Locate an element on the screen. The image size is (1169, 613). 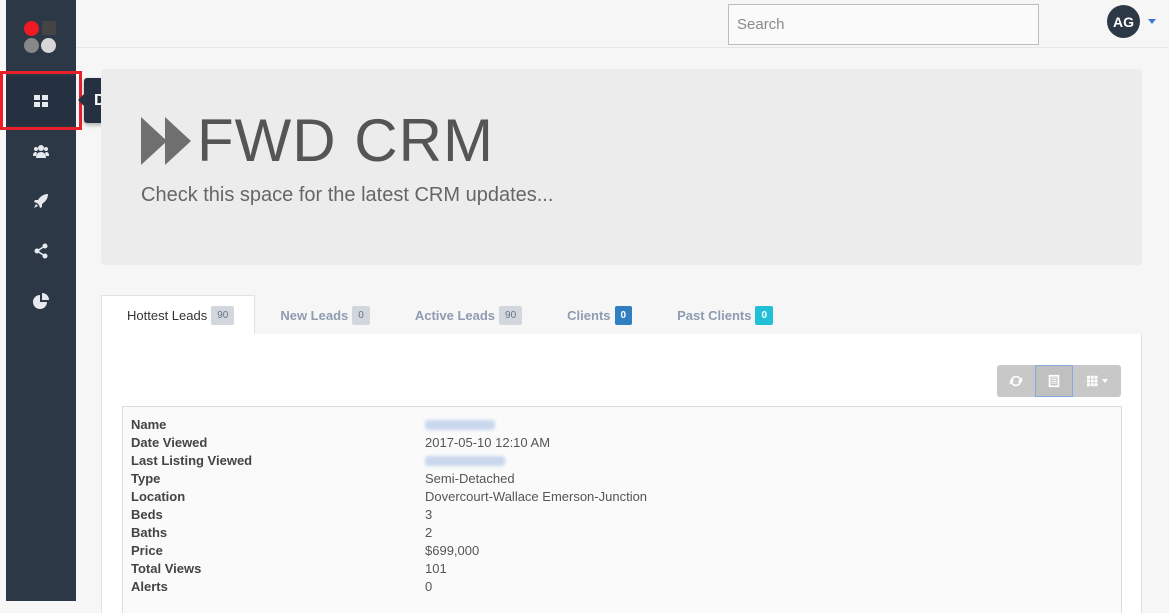
field-label: Beds is located at coordinates (147, 514).